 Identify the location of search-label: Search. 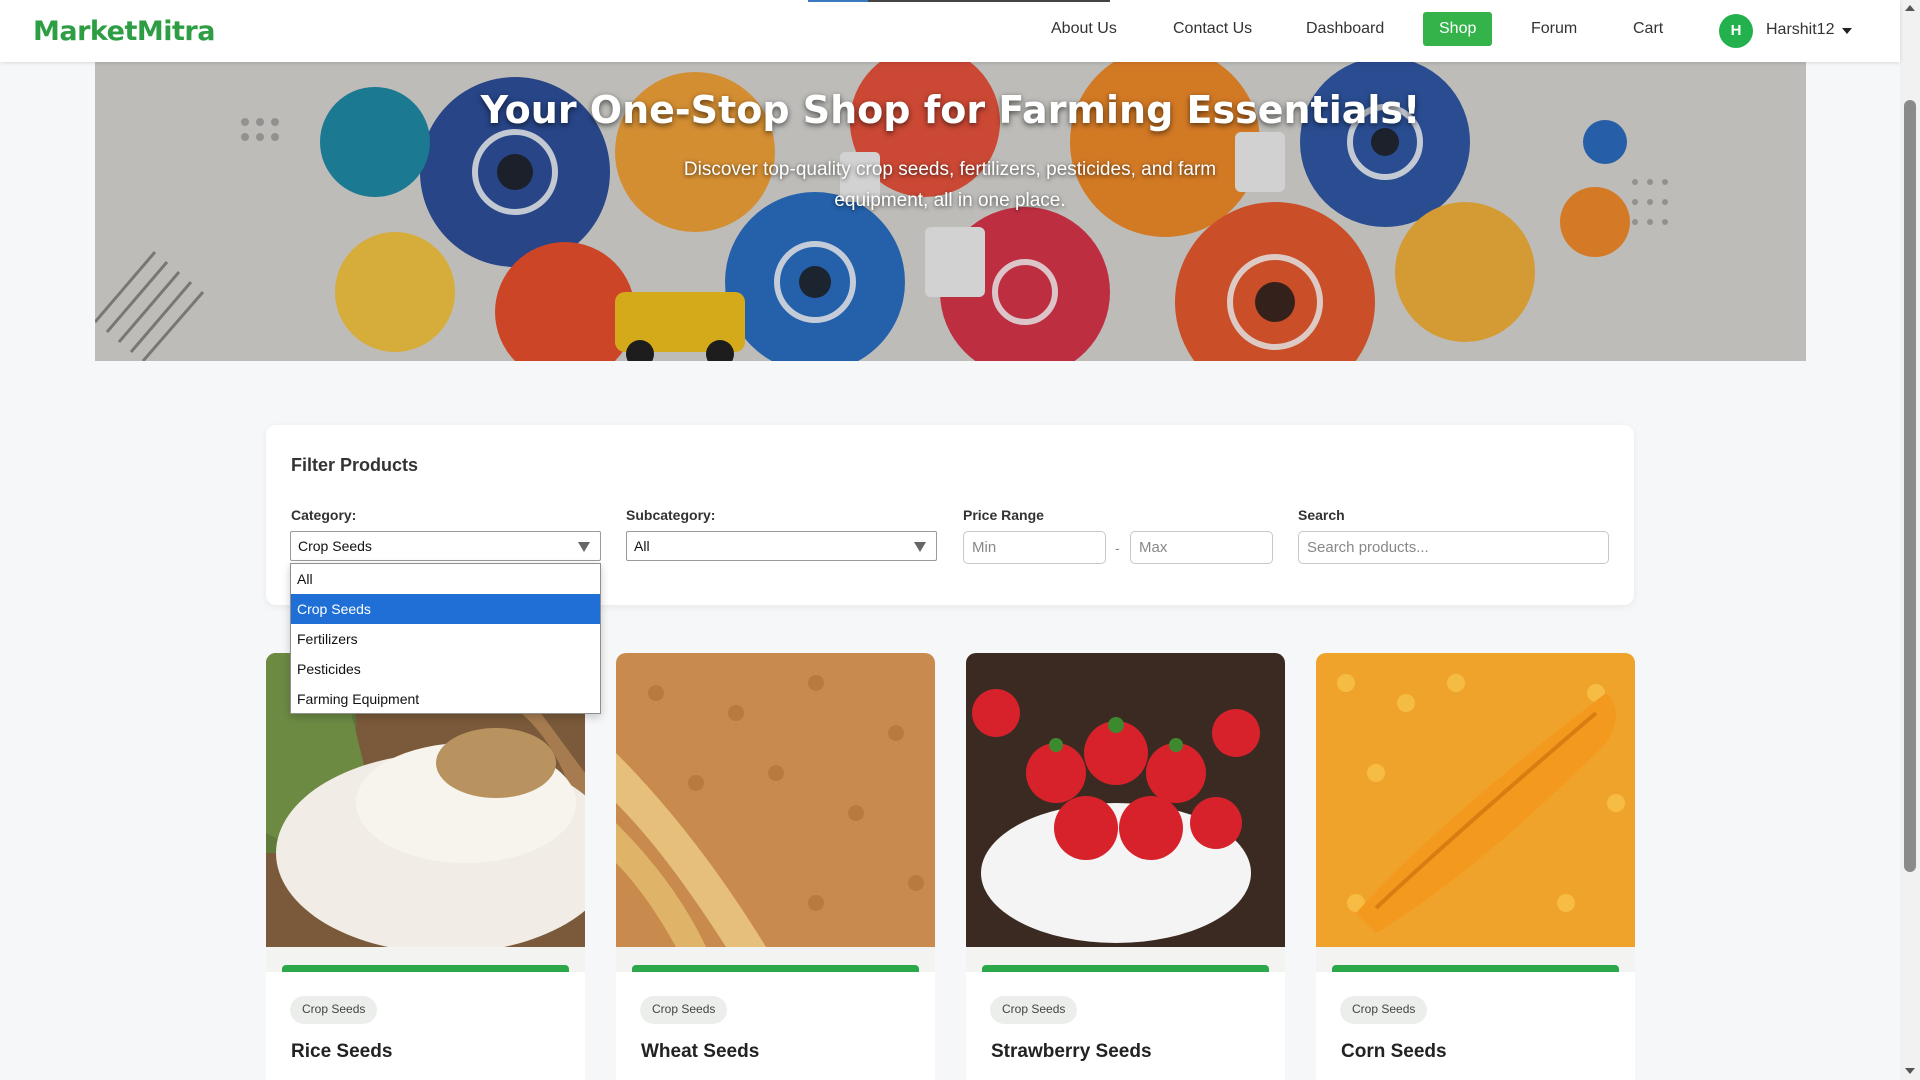
(1321, 515).